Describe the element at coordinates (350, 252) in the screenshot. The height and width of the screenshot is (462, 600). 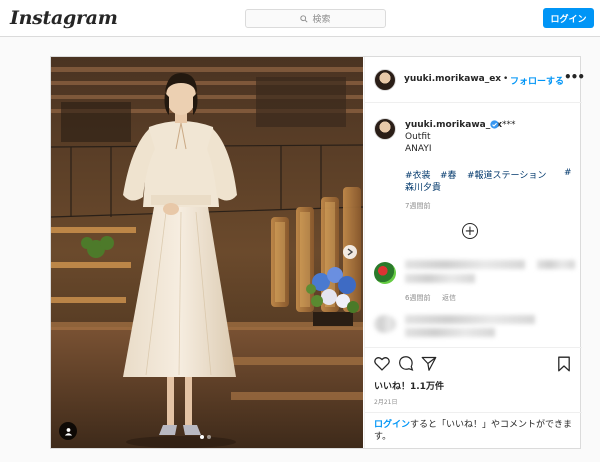
I see `next-arrow-icon` at that location.